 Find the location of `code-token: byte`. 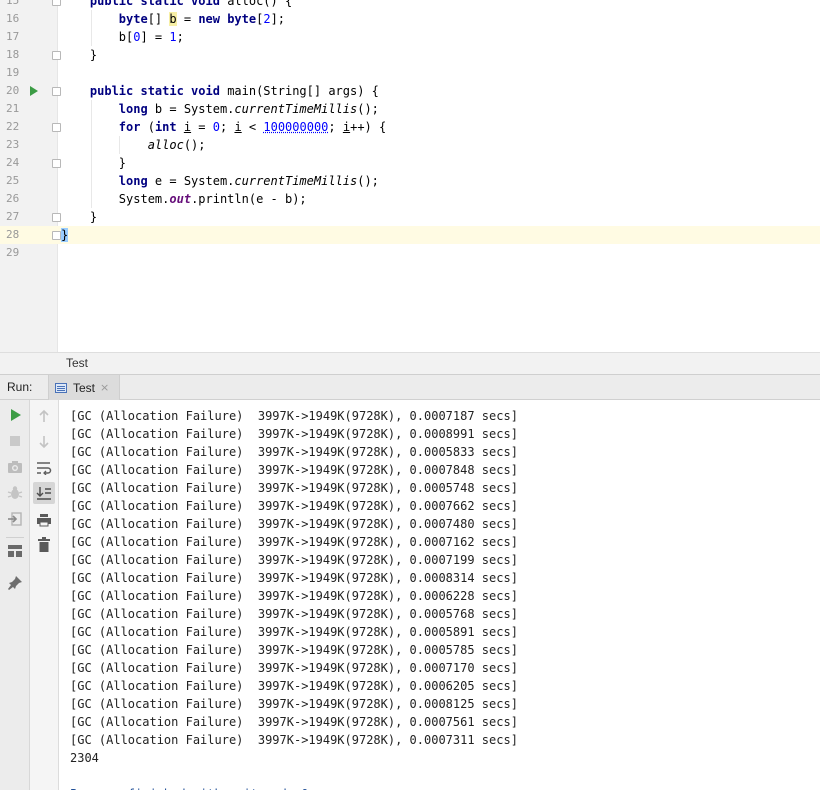

code-token: byte is located at coordinates (133, 19).